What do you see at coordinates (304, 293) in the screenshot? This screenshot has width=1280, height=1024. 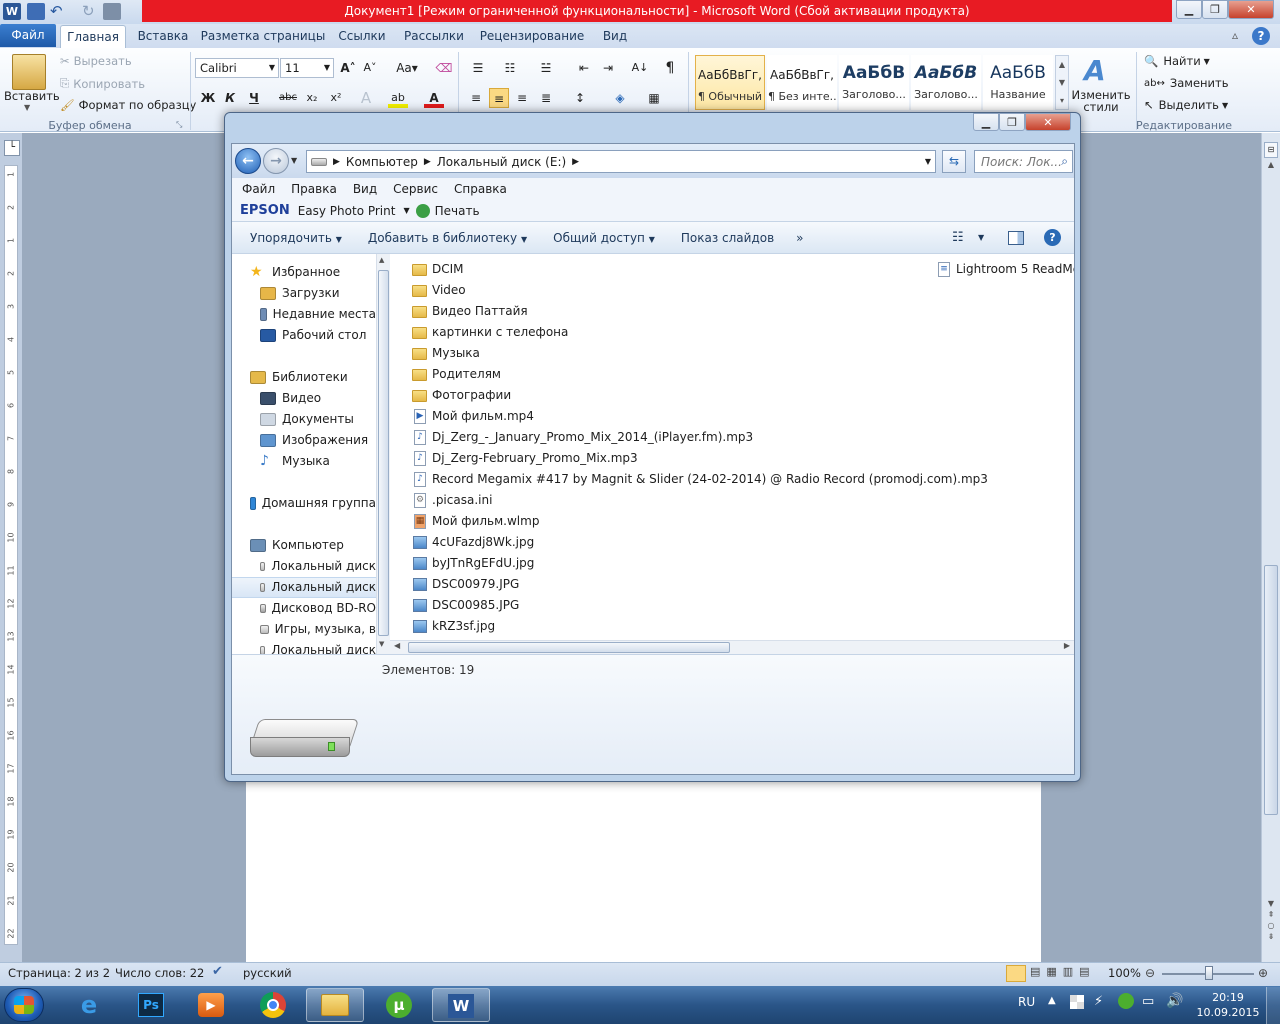 I see `nav-item: Загрузки` at bounding box center [304, 293].